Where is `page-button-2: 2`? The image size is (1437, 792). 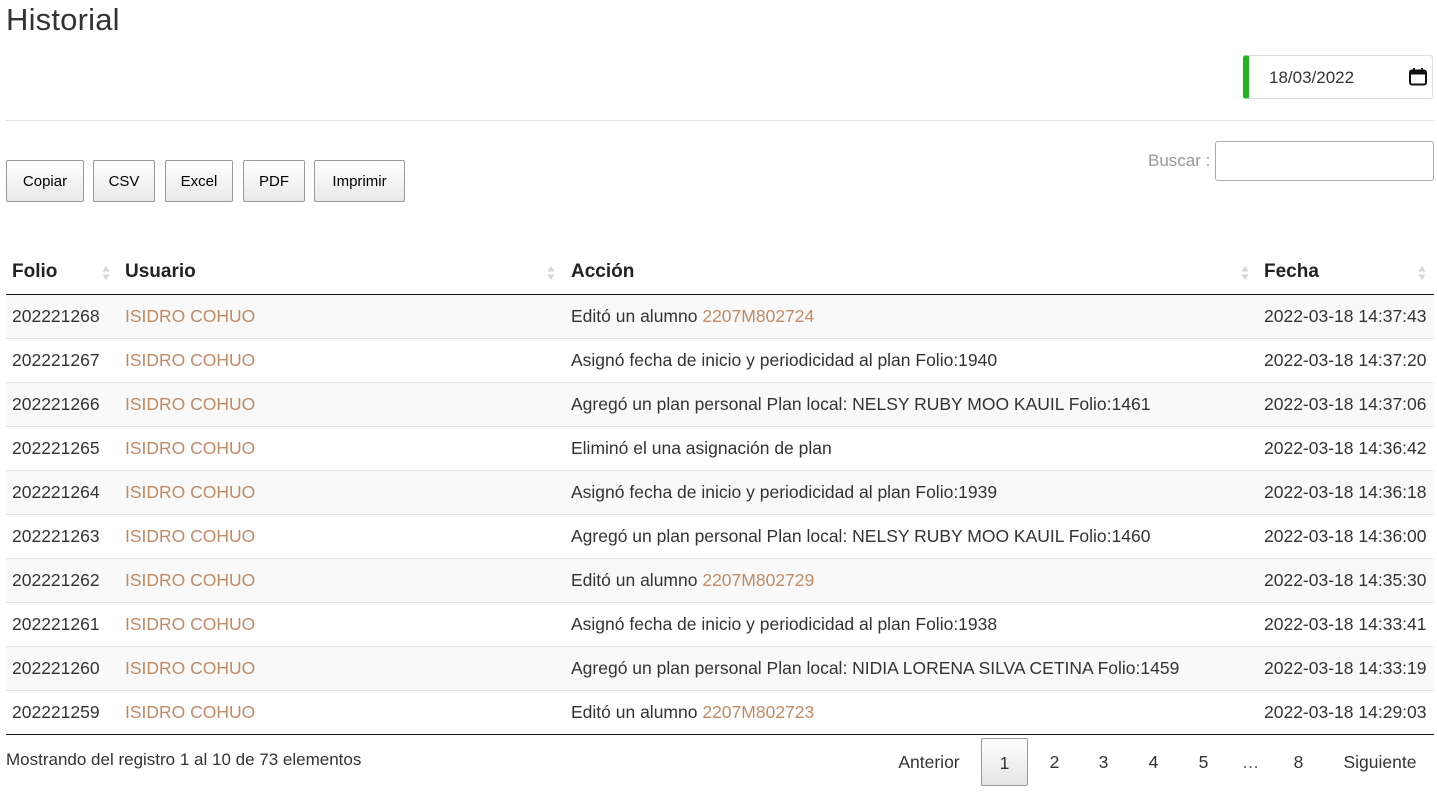
page-button-2: 2 is located at coordinates (1054, 762).